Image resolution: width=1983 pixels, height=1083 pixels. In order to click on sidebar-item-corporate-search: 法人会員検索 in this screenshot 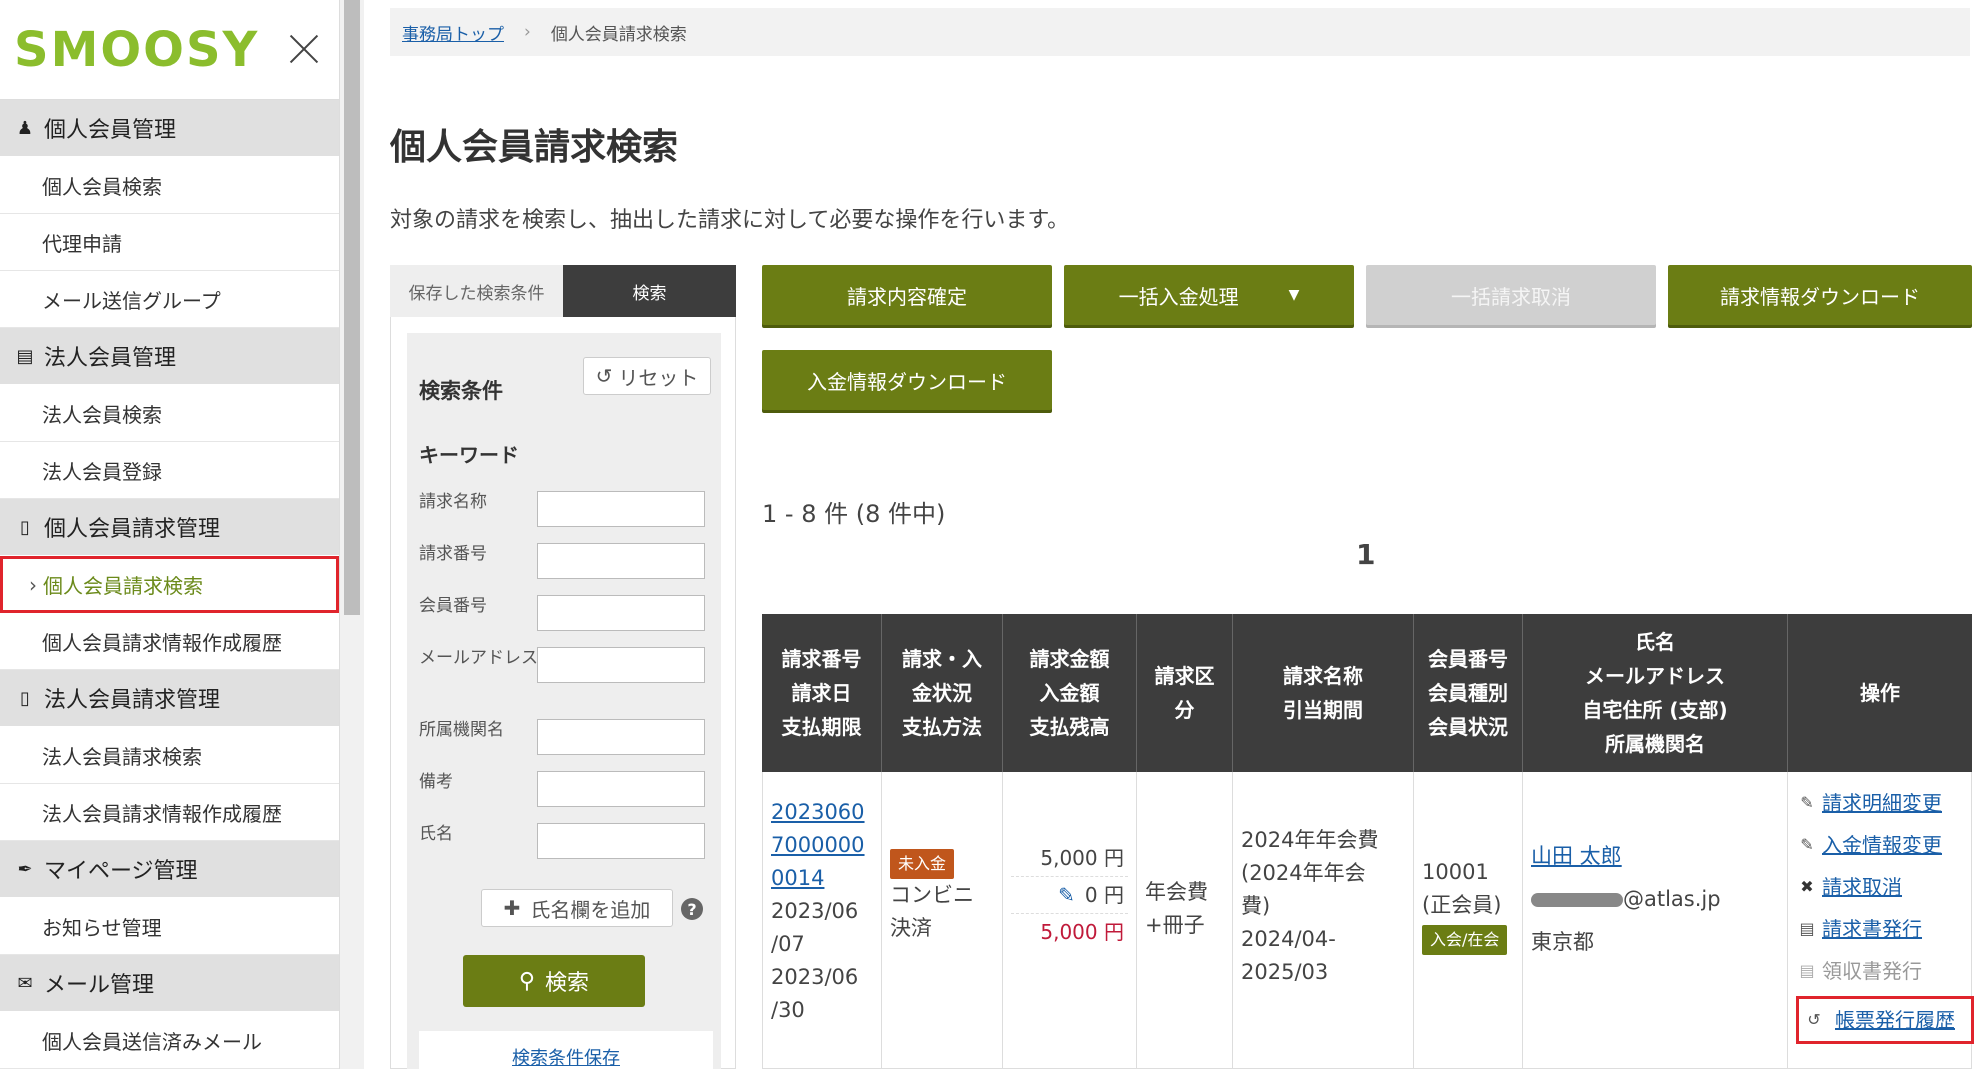, I will do `click(169, 413)`.